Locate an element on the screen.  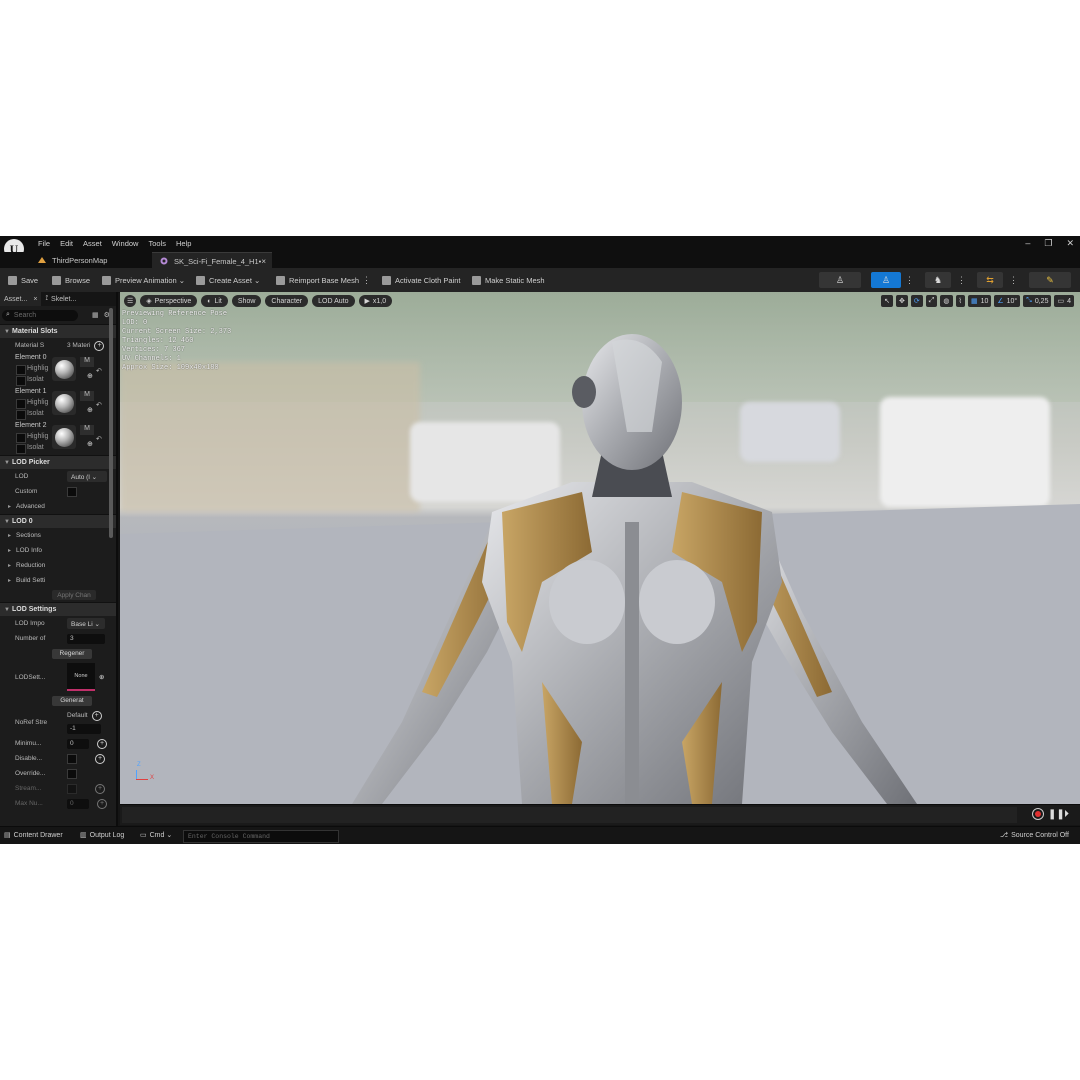
timeline-track is located at coordinates (569, 815).